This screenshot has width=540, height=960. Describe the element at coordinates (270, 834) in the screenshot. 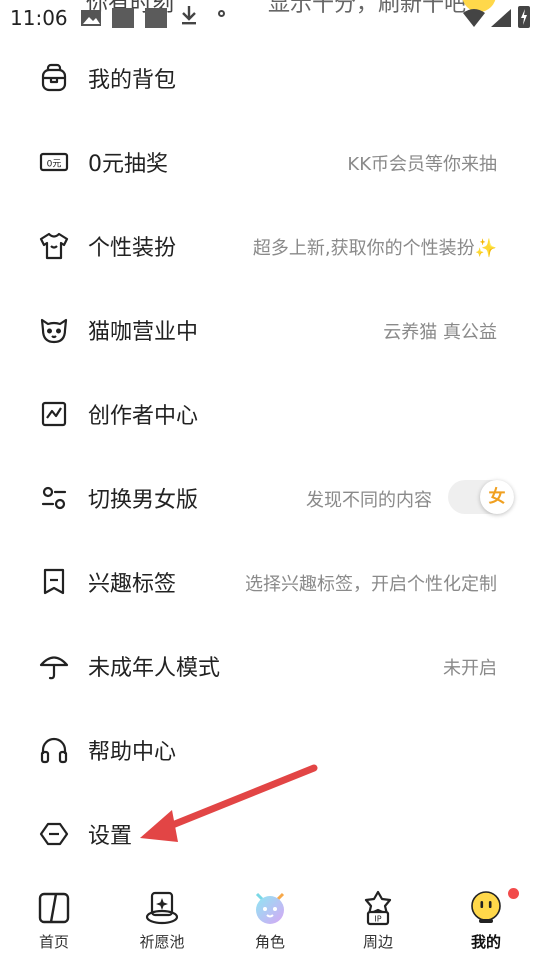

I see `menu-item-settings: 设置` at that location.